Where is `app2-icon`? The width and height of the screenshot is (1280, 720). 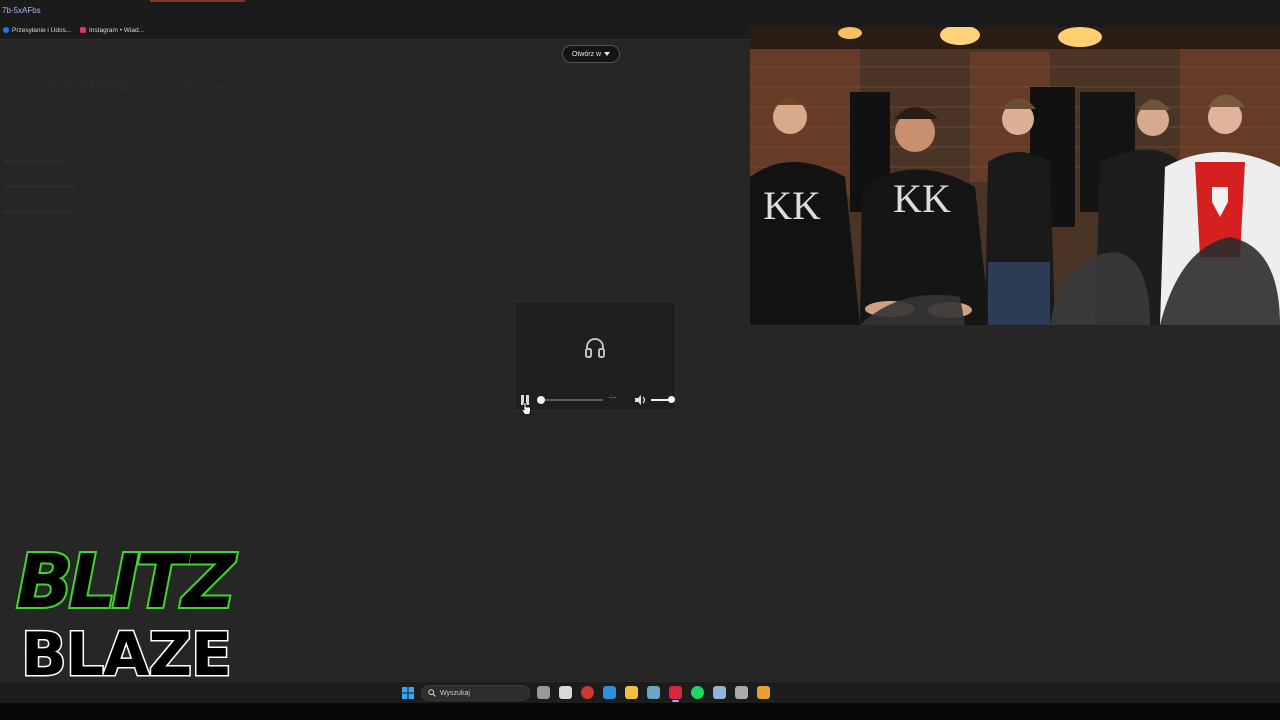 app2-icon is located at coordinates (719, 692).